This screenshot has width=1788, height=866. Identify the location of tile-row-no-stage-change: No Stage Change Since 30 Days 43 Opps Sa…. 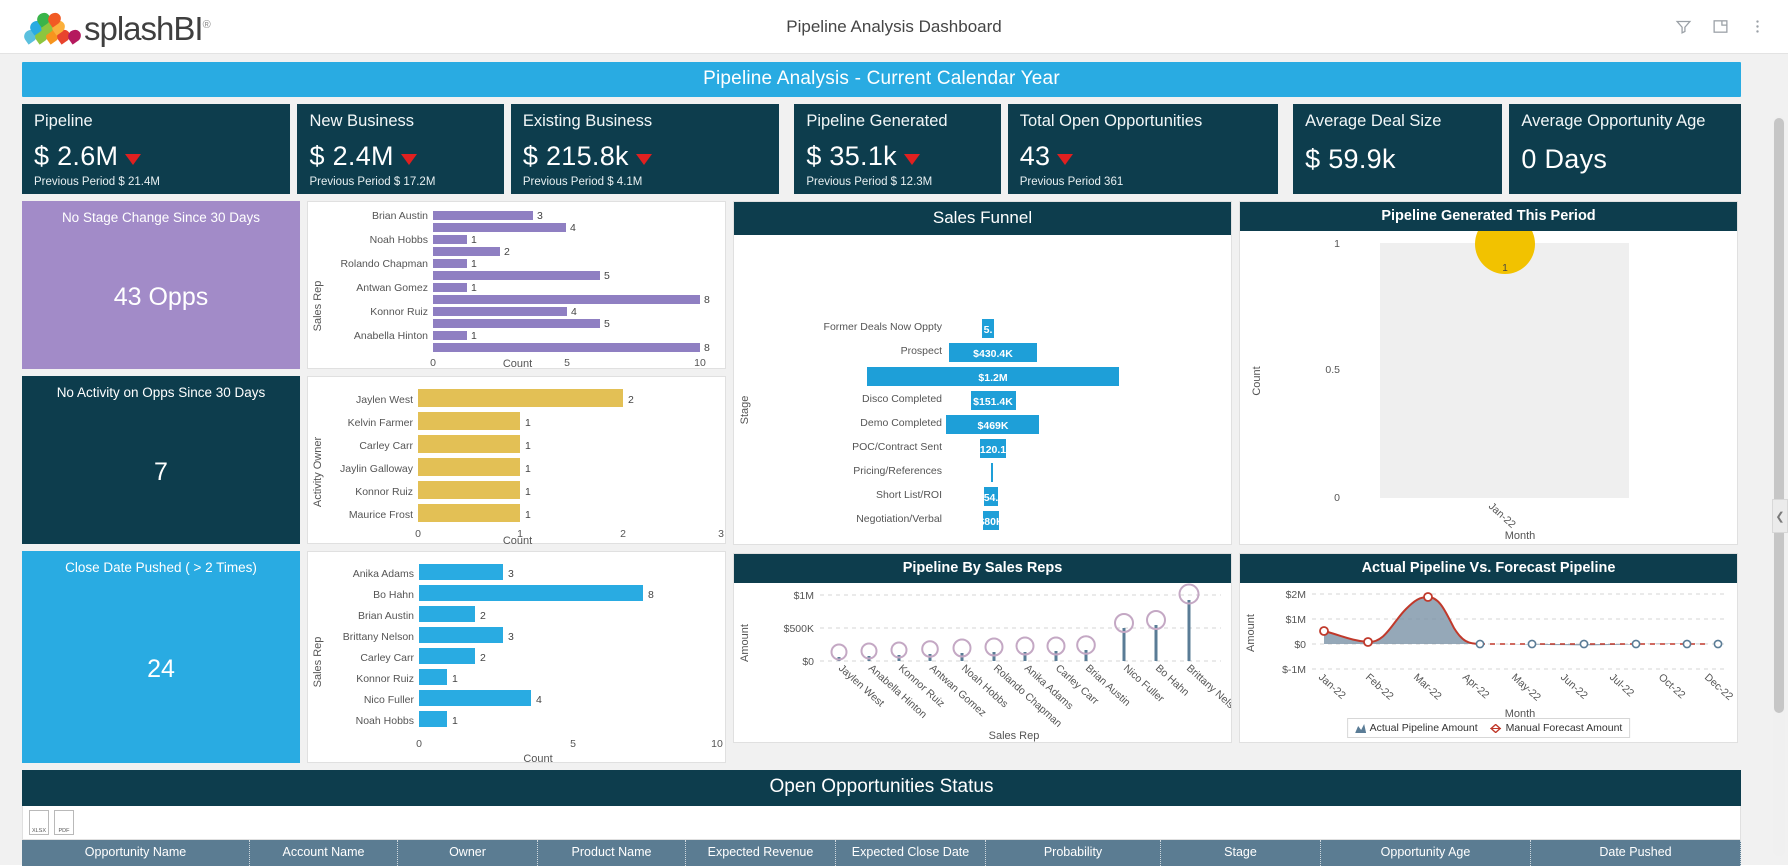
(374, 285).